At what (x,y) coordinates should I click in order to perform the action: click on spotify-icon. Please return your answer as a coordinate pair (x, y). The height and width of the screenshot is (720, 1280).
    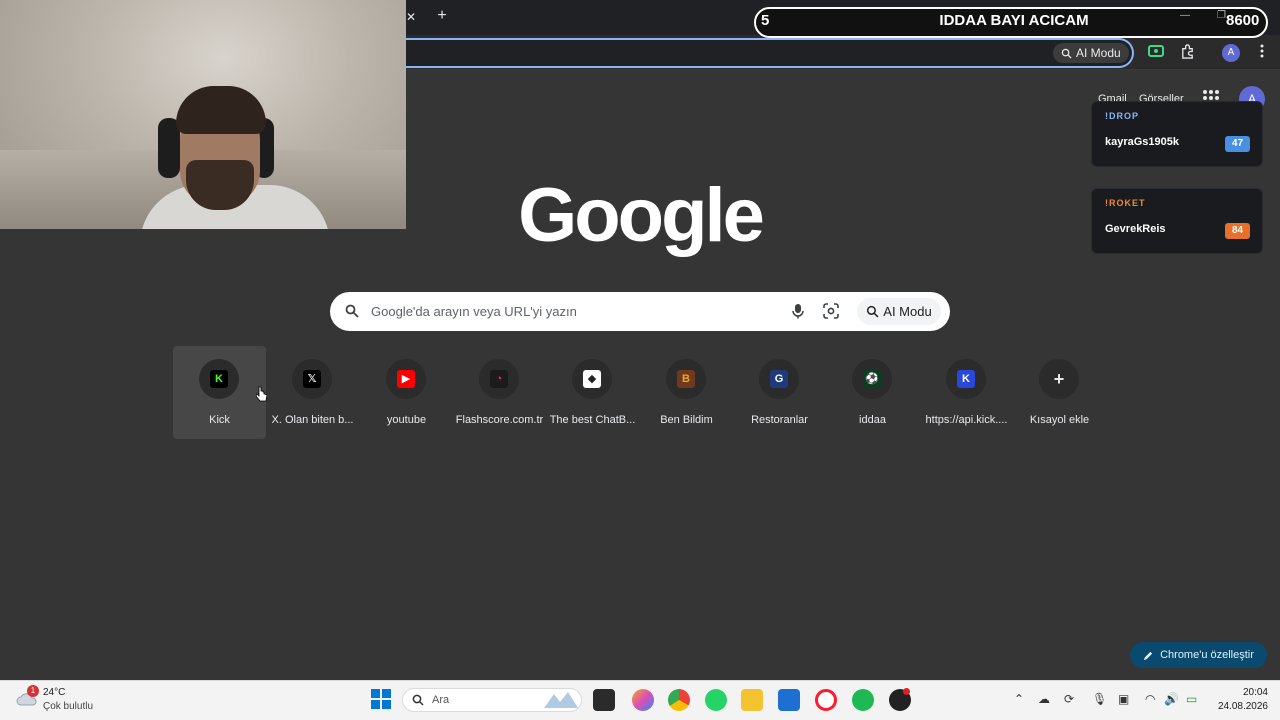
    Looking at the image, I should click on (863, 700).